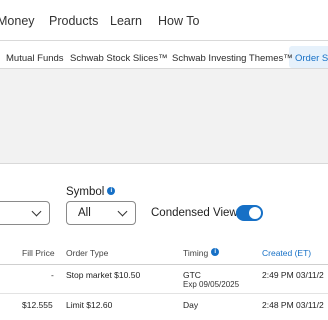 The height and width of the screenshot is (320, 328). I want to click on header-divider, so click(164, 264).